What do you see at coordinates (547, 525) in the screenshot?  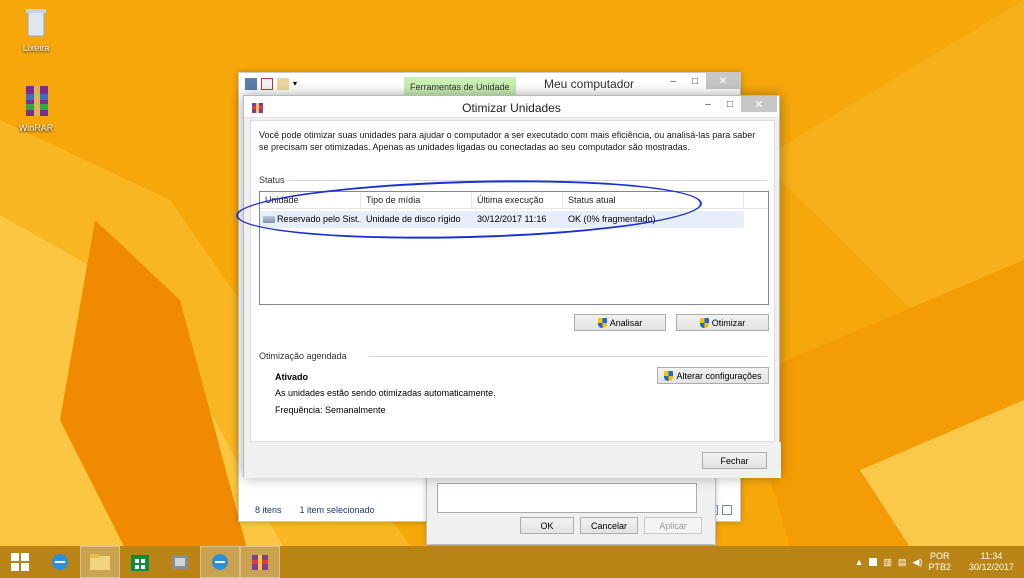 I see `ok-button: OK` at bounding box center [547, 525].